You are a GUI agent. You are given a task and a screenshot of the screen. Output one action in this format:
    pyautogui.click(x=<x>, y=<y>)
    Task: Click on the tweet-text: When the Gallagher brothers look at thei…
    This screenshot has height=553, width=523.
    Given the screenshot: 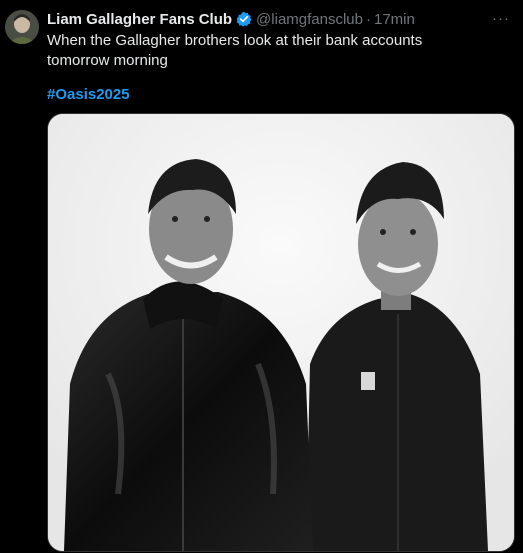 What is the action you would take?
    pyautogui.click(x=235, y=50)
    